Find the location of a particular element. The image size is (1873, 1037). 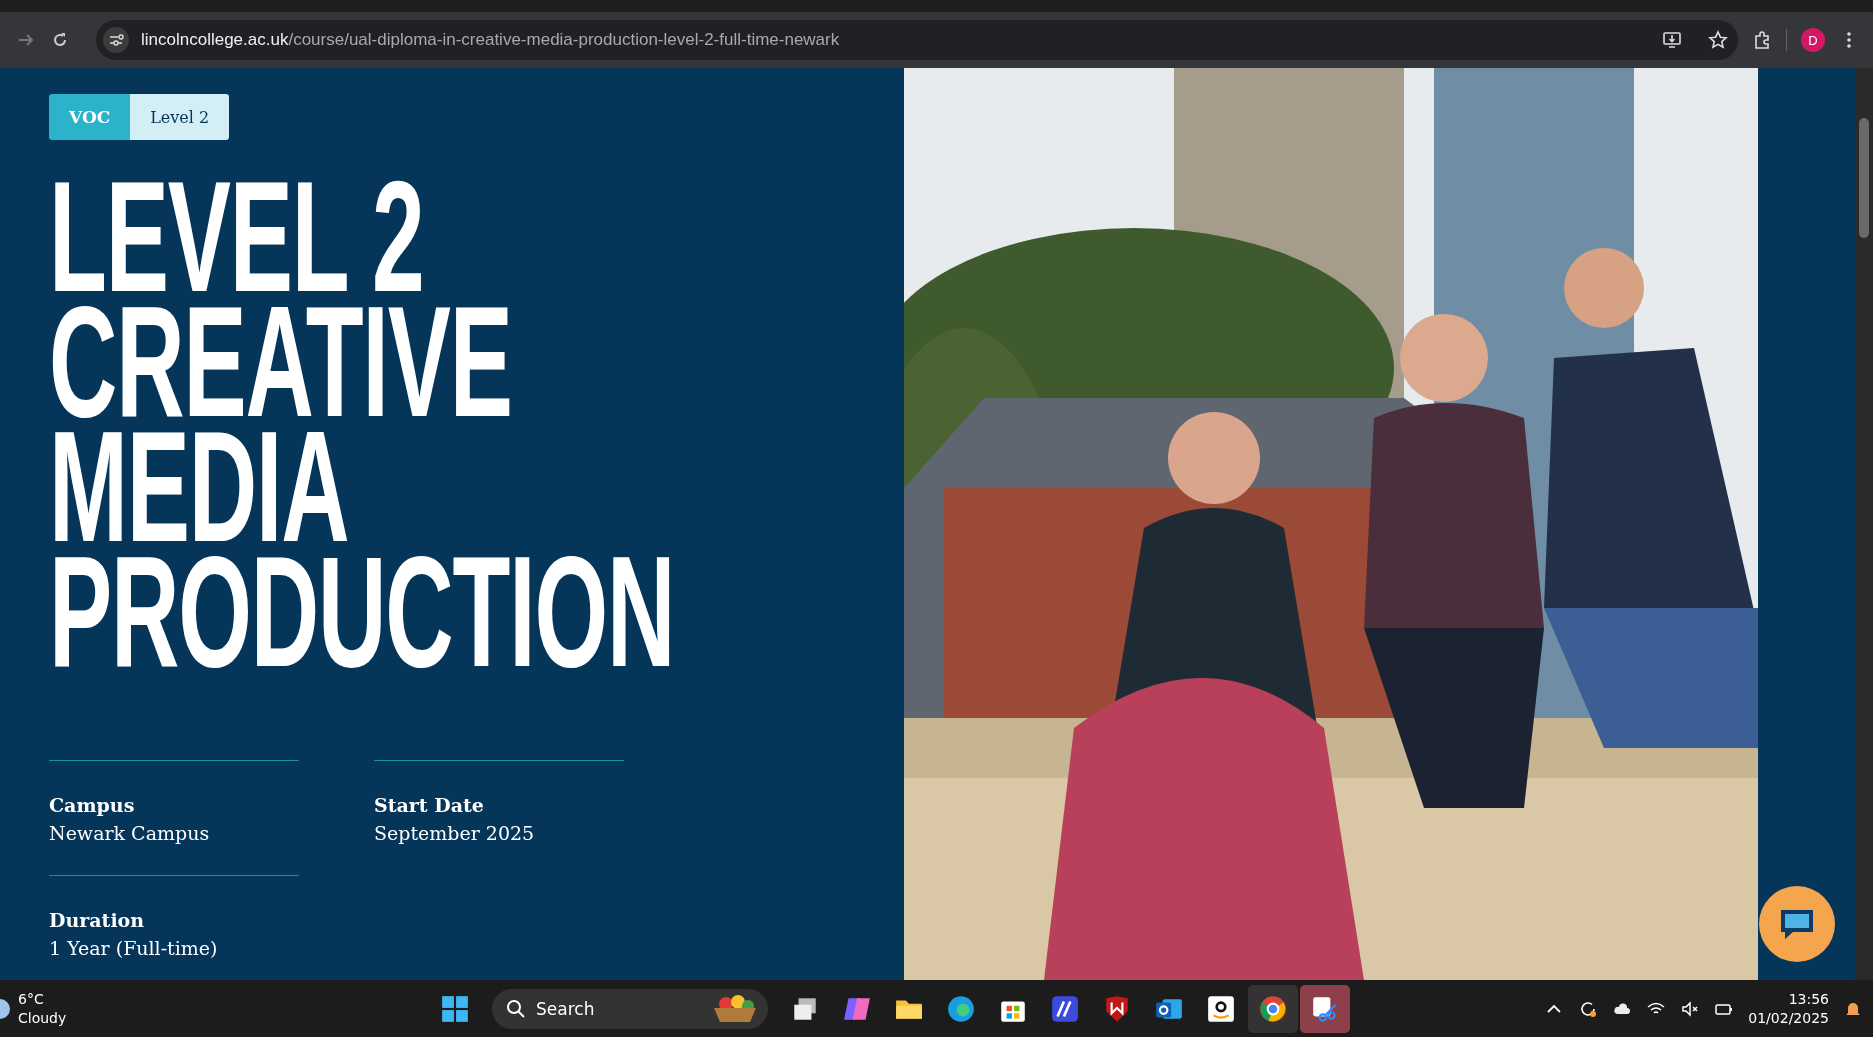

weather-condition: Cloudy is located at coordinates (42, 1018).